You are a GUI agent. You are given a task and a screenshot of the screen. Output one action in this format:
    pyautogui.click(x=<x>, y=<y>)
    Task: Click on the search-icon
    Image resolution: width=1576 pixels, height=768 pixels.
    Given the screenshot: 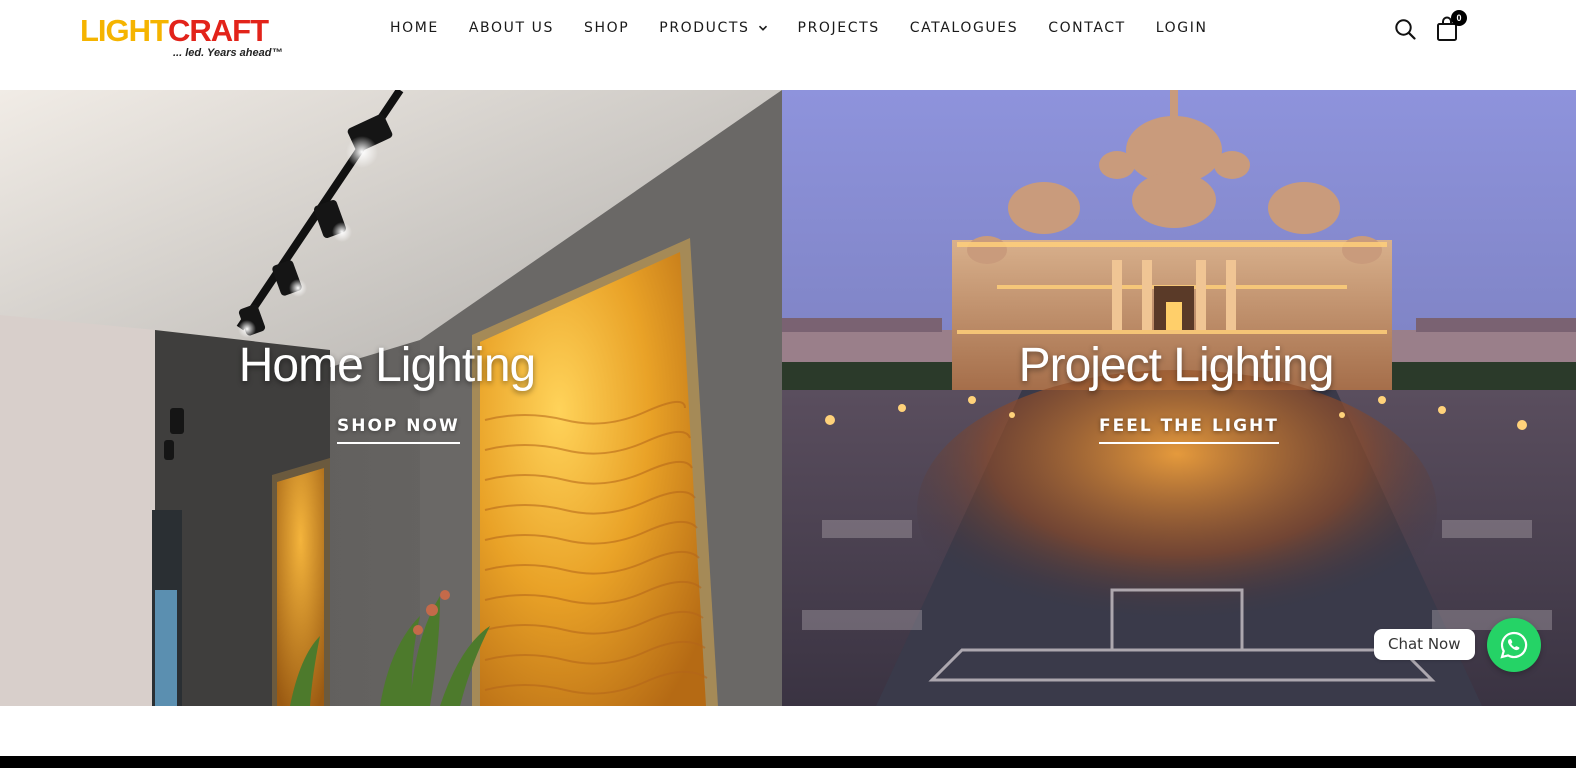 What is the action you would take?
    pyautogui.click(x=1405, y=29)
    